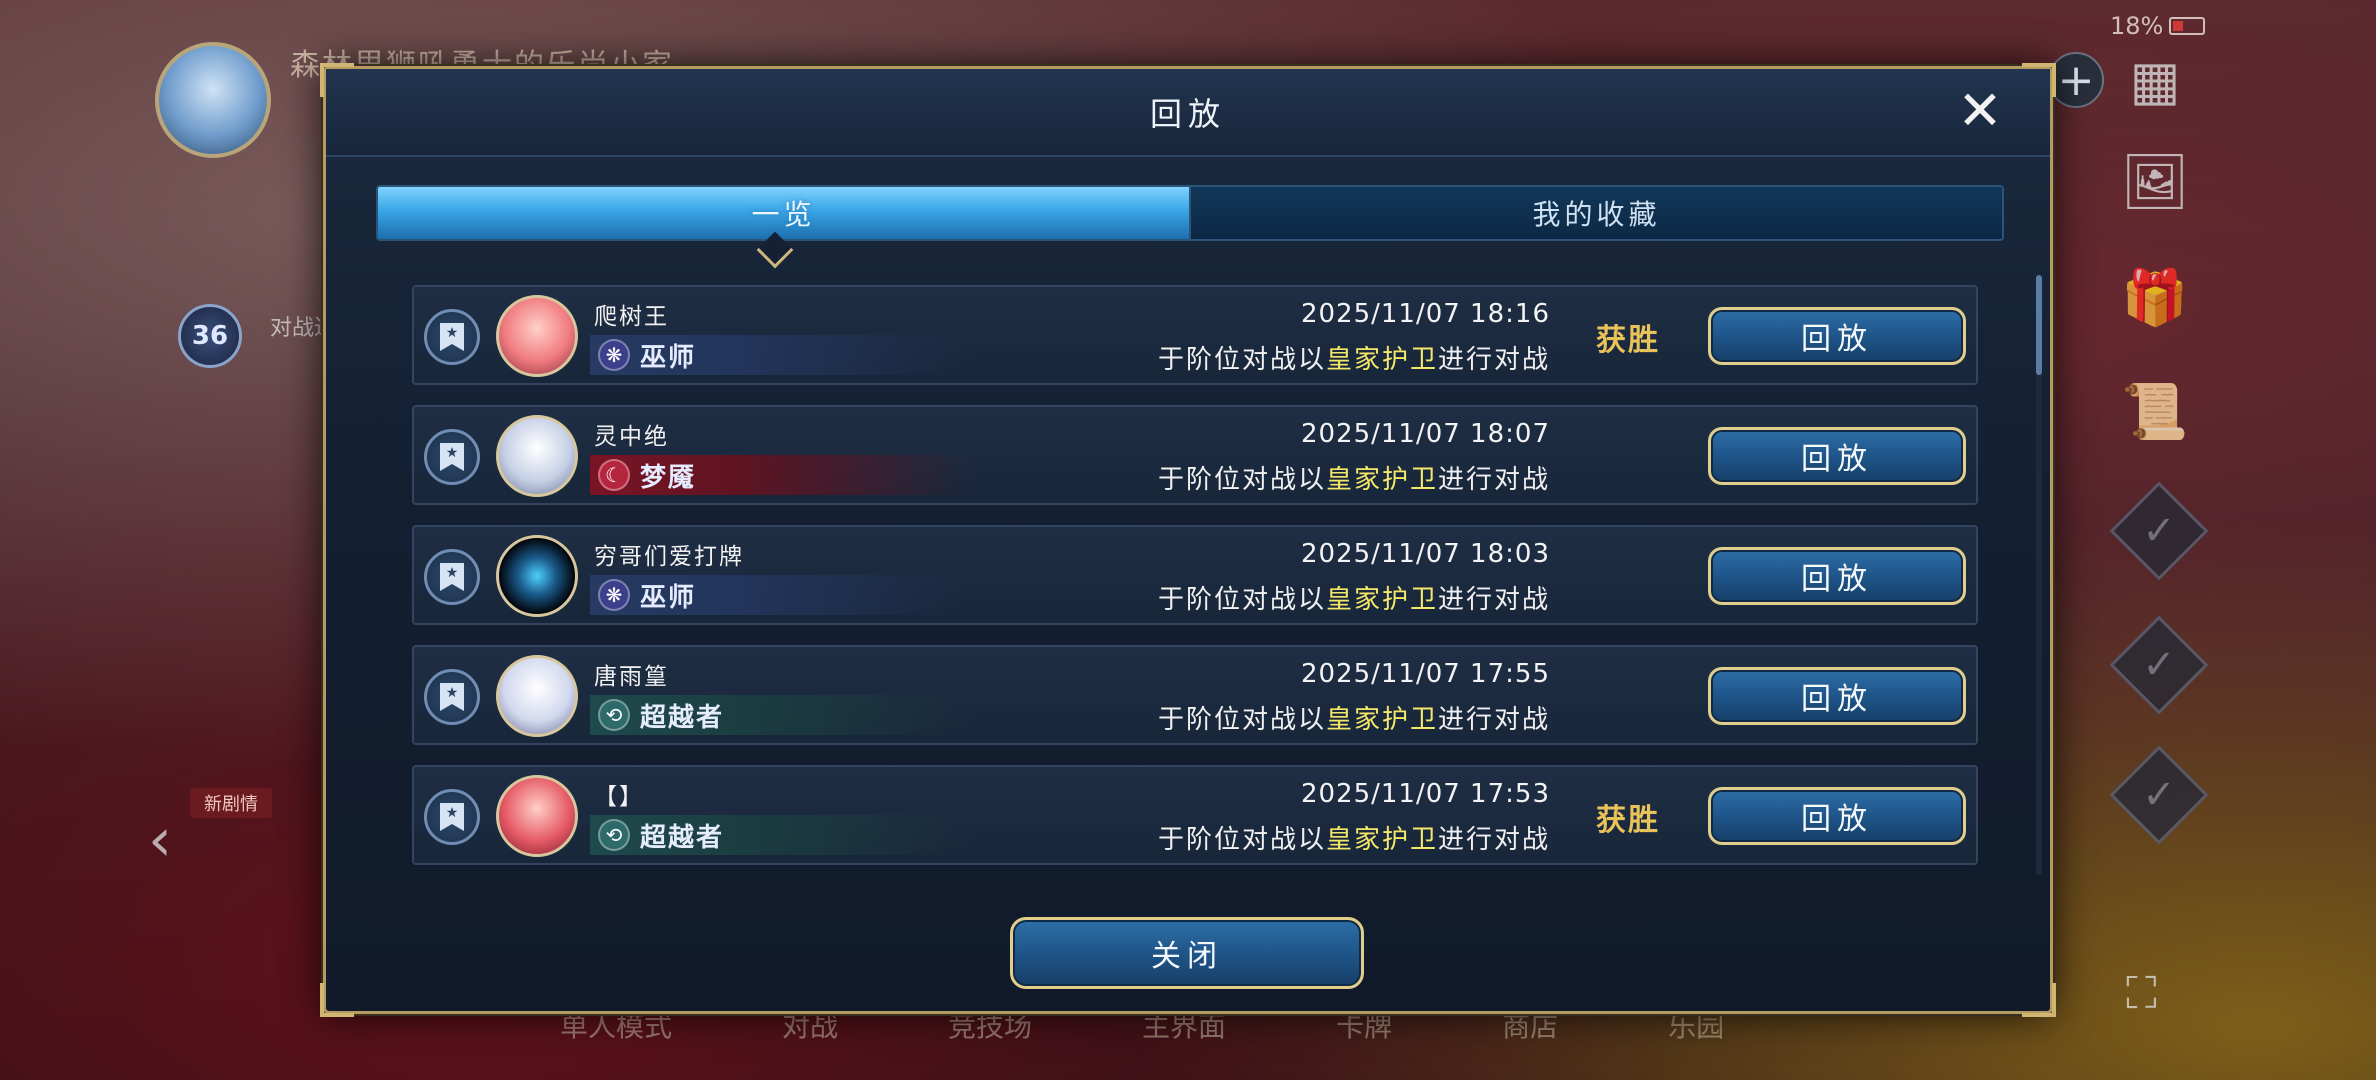  Describe the element at coordinates (631, 317) in the screenshot. I see `player-name: 爬树王` at that location.